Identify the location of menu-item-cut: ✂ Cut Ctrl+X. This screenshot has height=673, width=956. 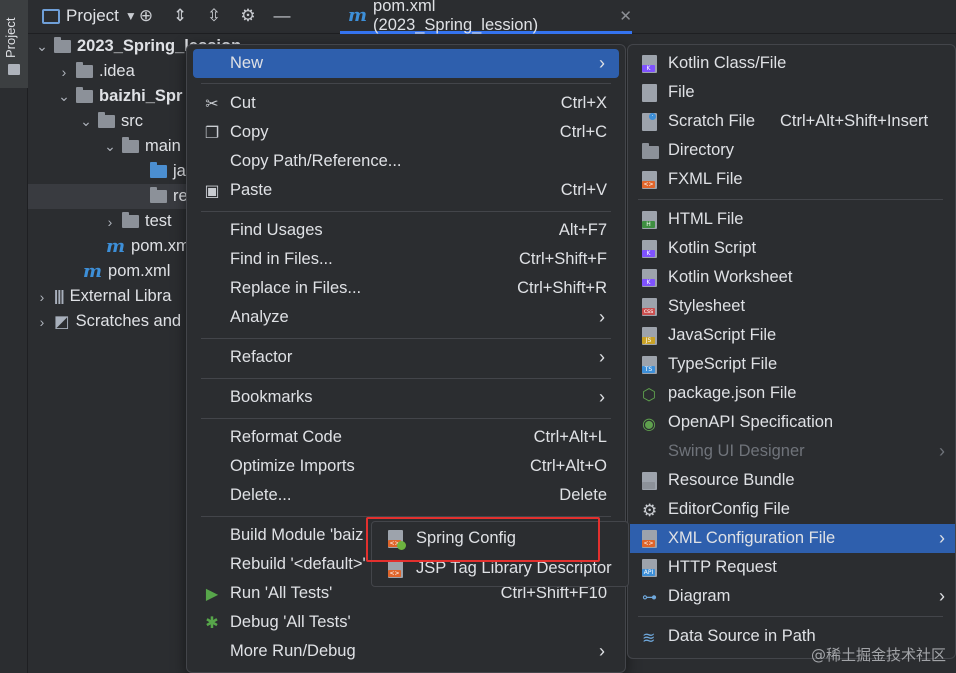
(406, 103).